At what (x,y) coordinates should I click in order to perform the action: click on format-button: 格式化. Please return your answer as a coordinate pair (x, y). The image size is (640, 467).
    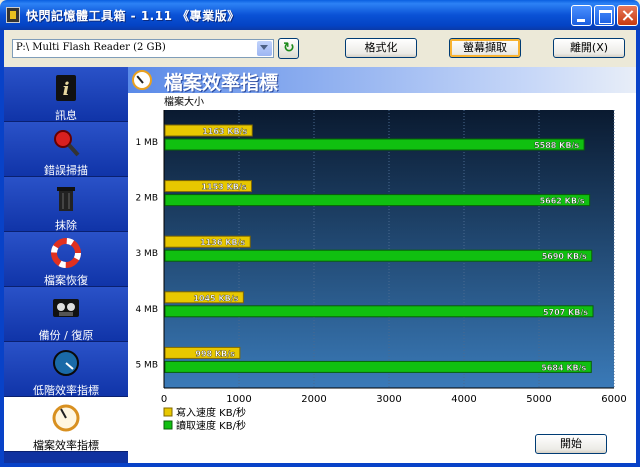
    Looking at the image, I should click on (381, 48).